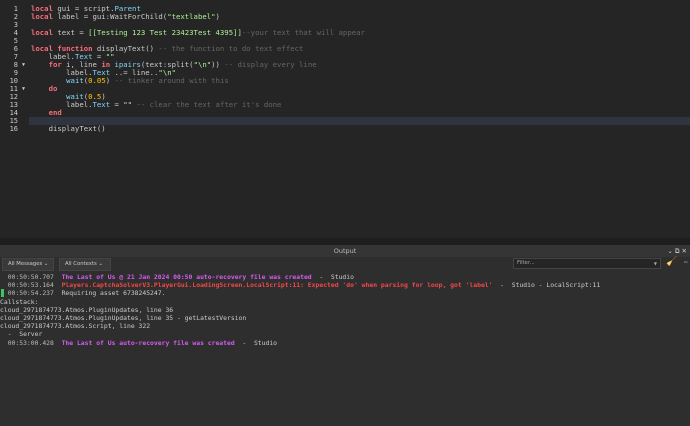 This screenshot has height=426, width=690. What do you see at coordinates (117, 104) in the screenshot?
I see `code-token: =` at bounding box center [117, 104].